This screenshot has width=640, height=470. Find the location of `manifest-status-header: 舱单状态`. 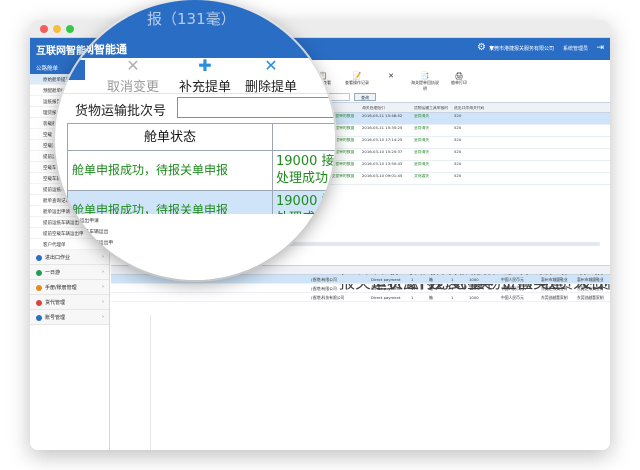

manifest-status-header: 舱单状态 is located at coordinates (170, 137).